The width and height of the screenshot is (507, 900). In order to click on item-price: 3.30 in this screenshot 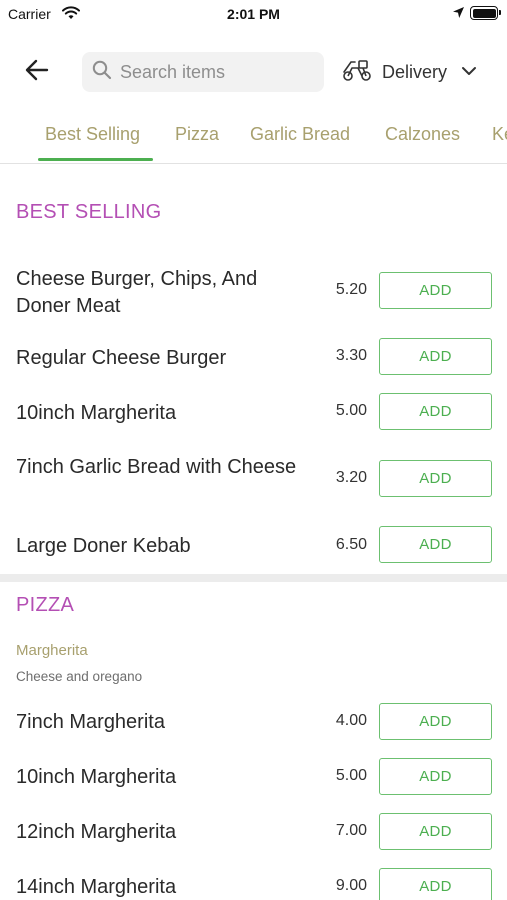, I will do `click(351, 355)`.